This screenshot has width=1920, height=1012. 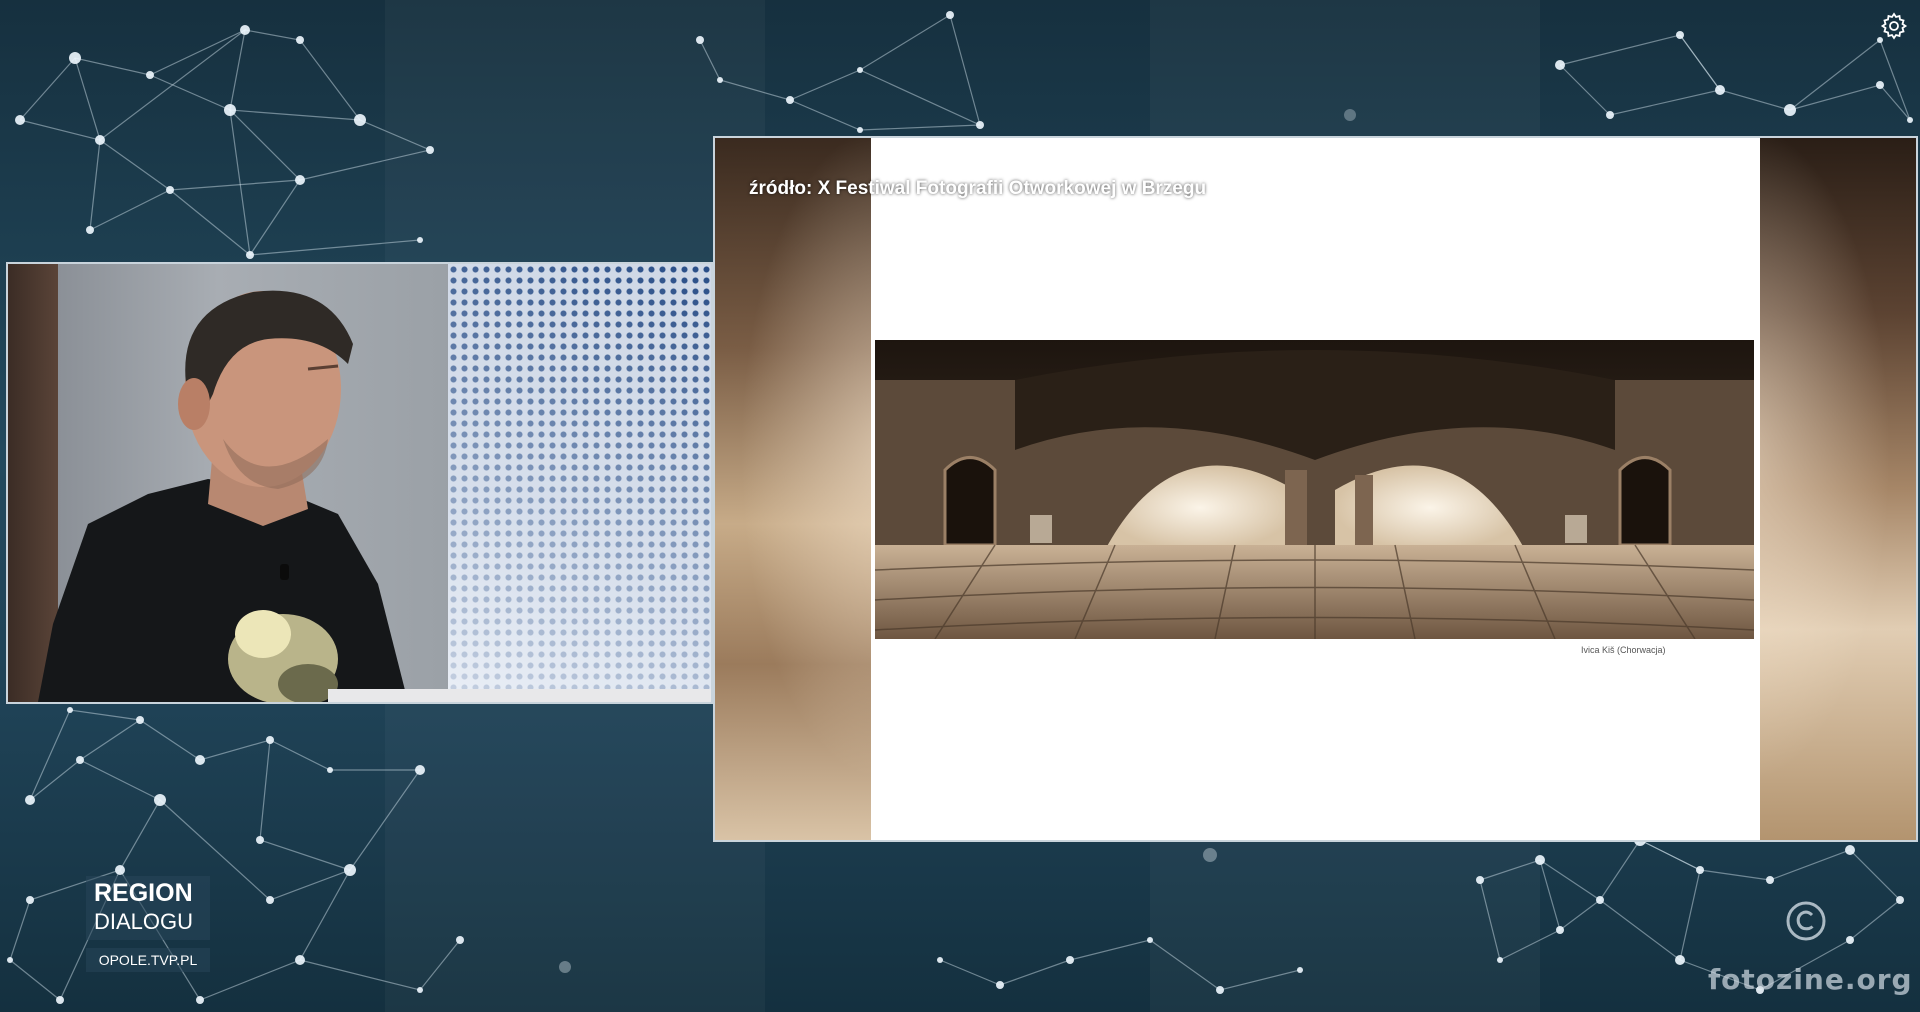 What do you see at coordinates (374, 496) in the screenshot?
I see `guest-person` at bounding box center [374, 496].